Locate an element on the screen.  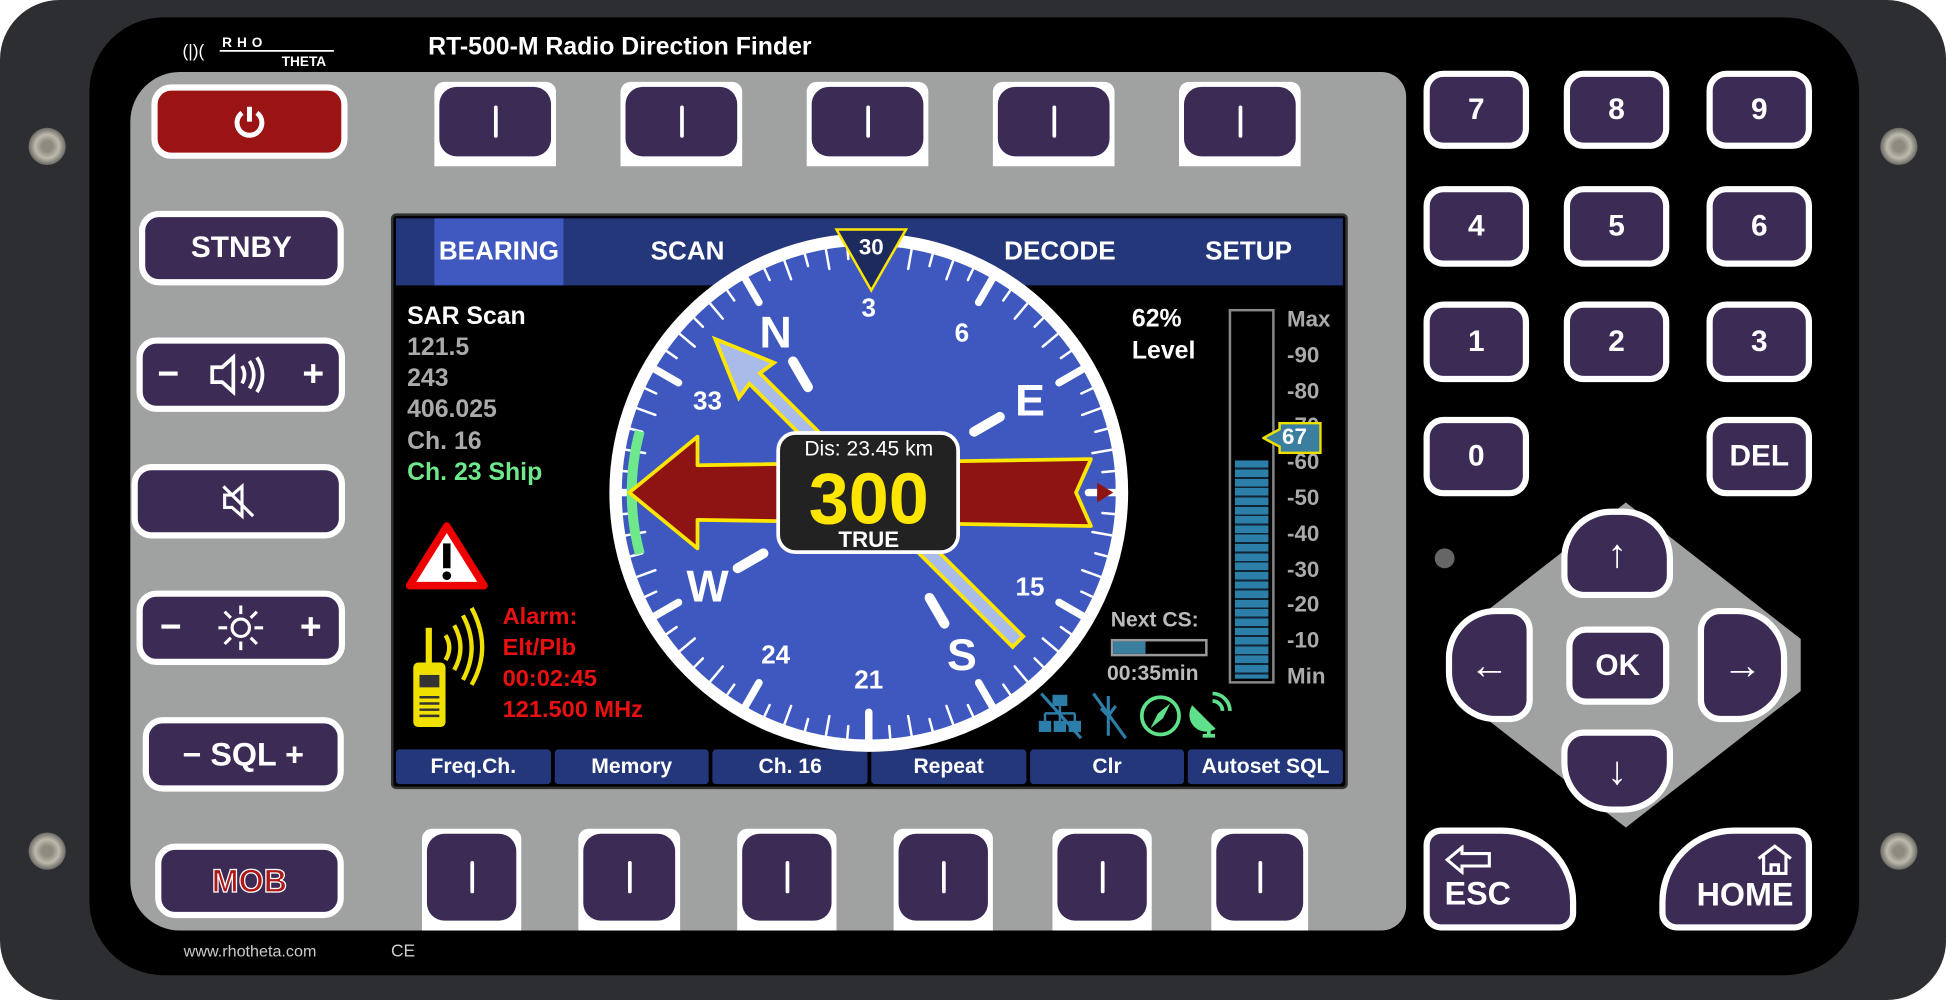
degree-label: 15 is located at coordinates (1029, 587).